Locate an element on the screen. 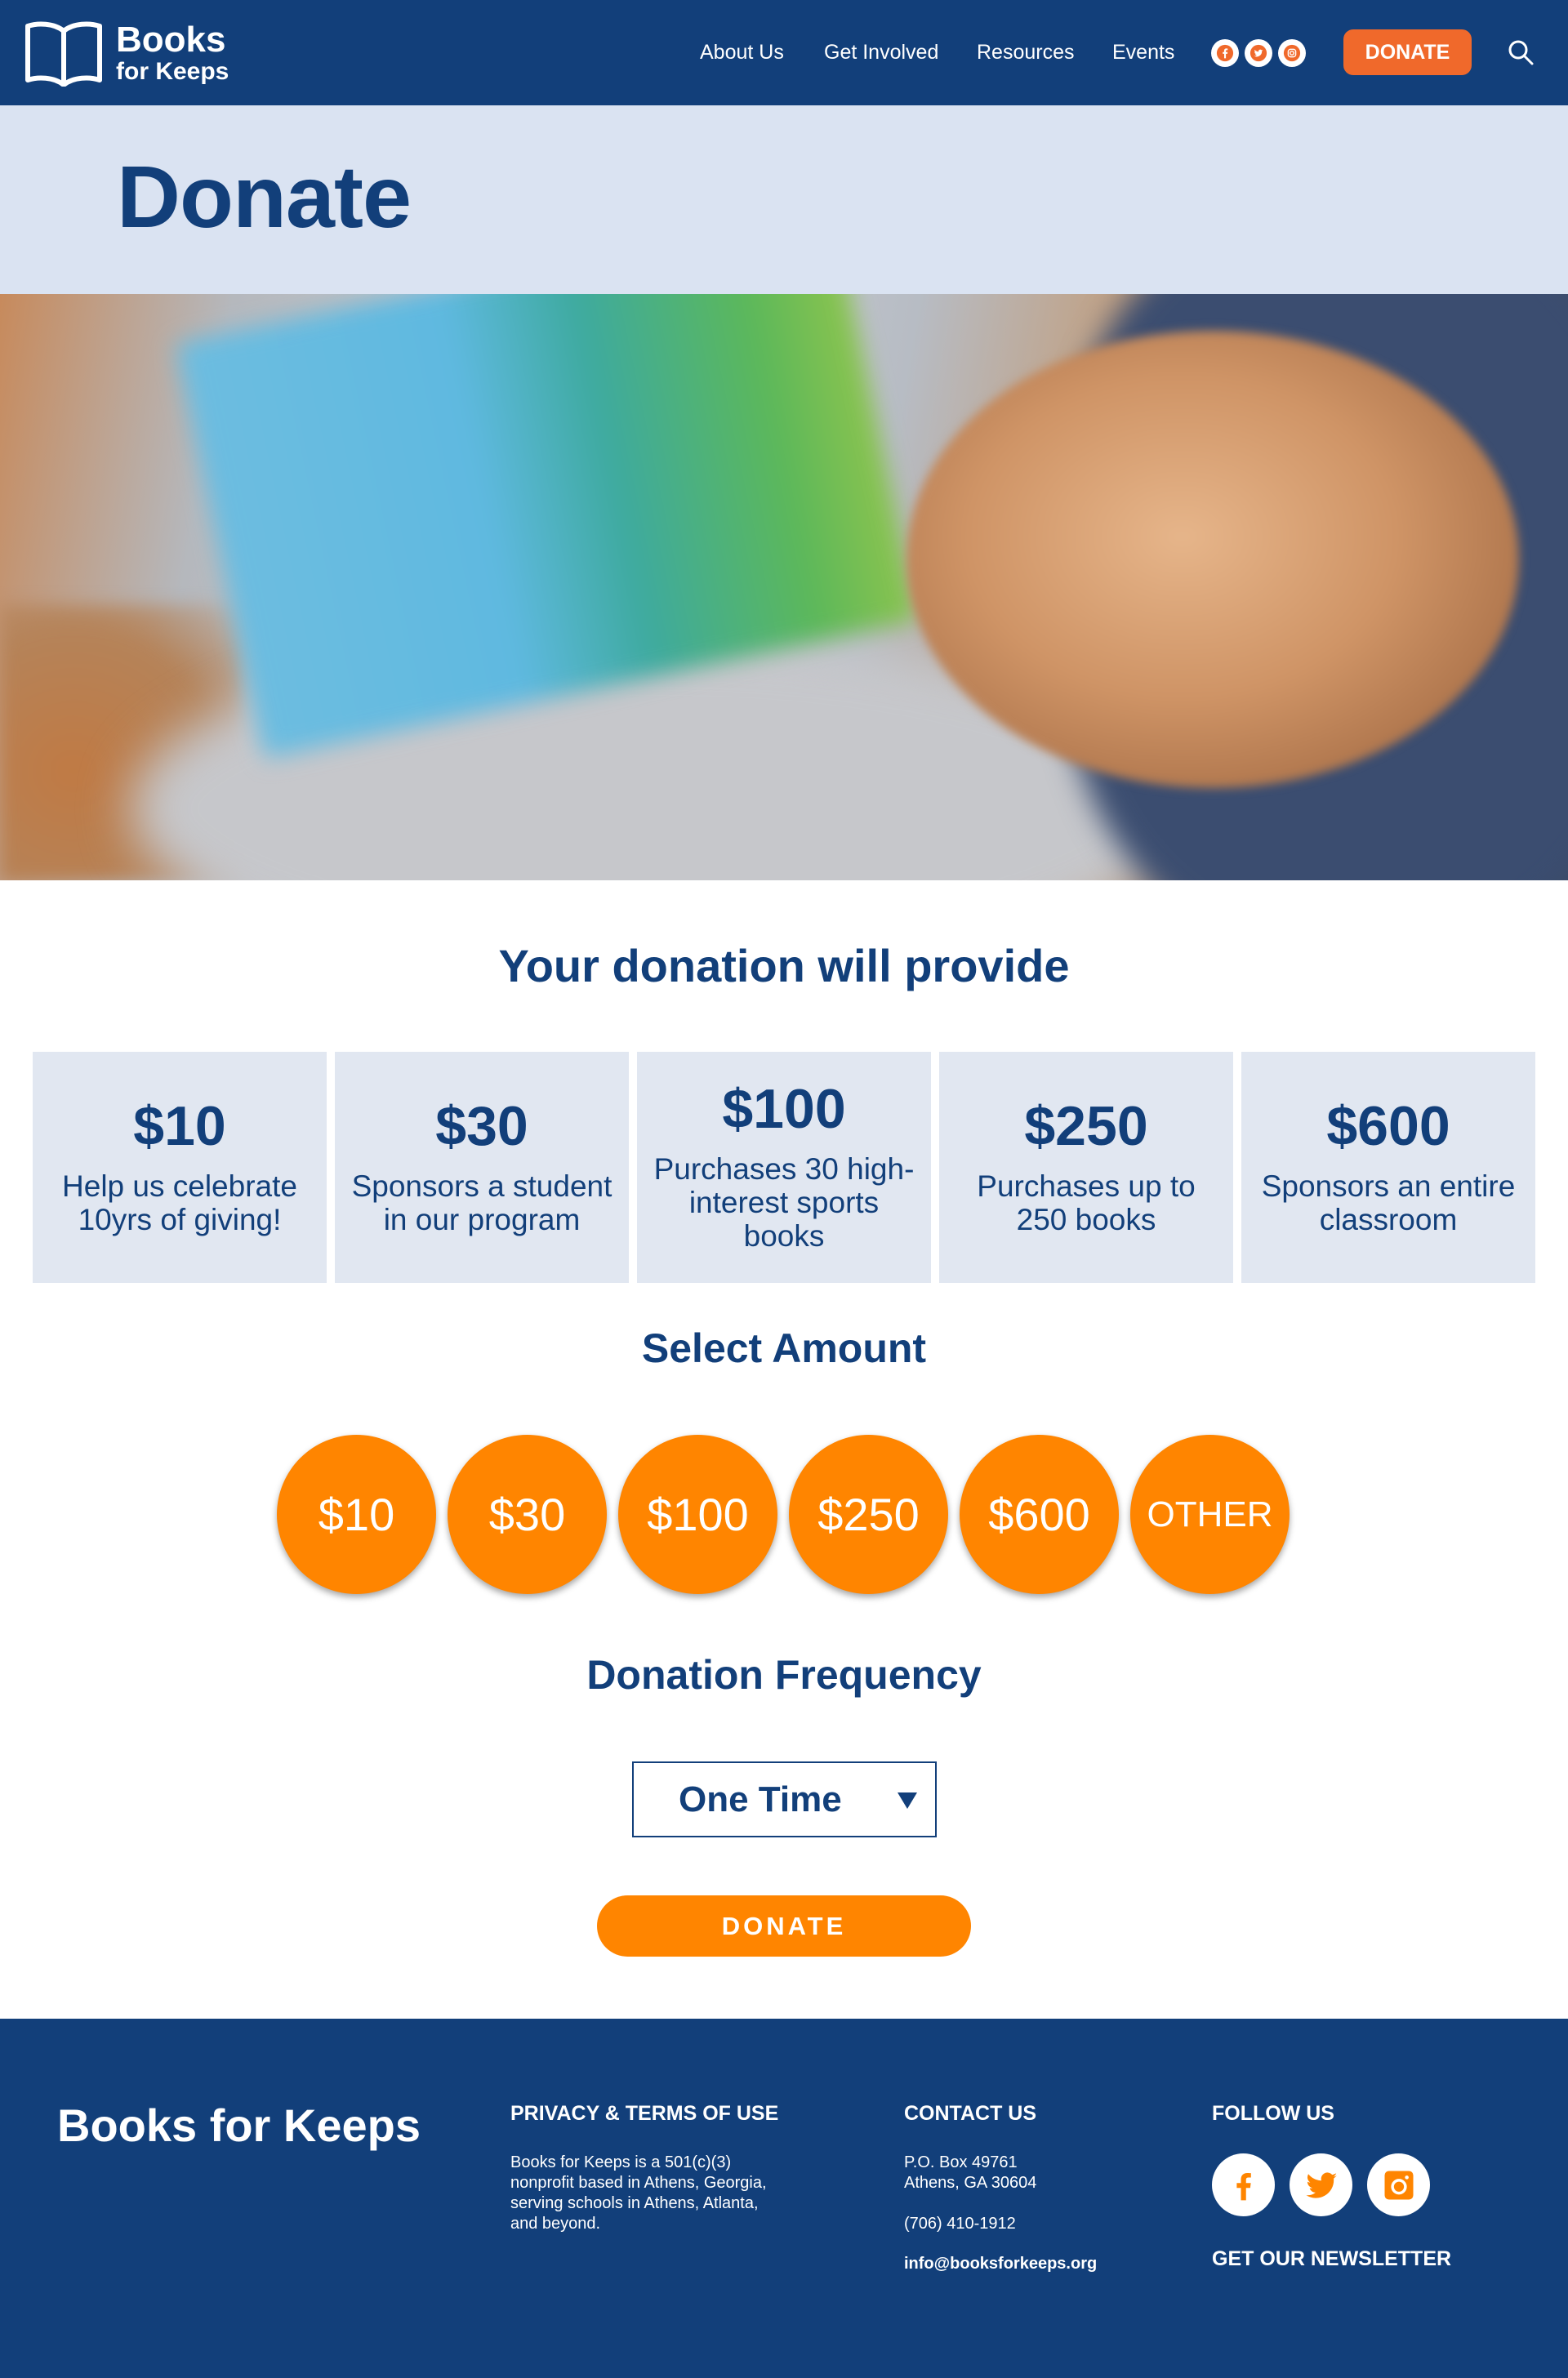 The width and height of the screenshot is (1568, 2378). select-amount-heading: Select Amount is located at coordinates (784, 1348).